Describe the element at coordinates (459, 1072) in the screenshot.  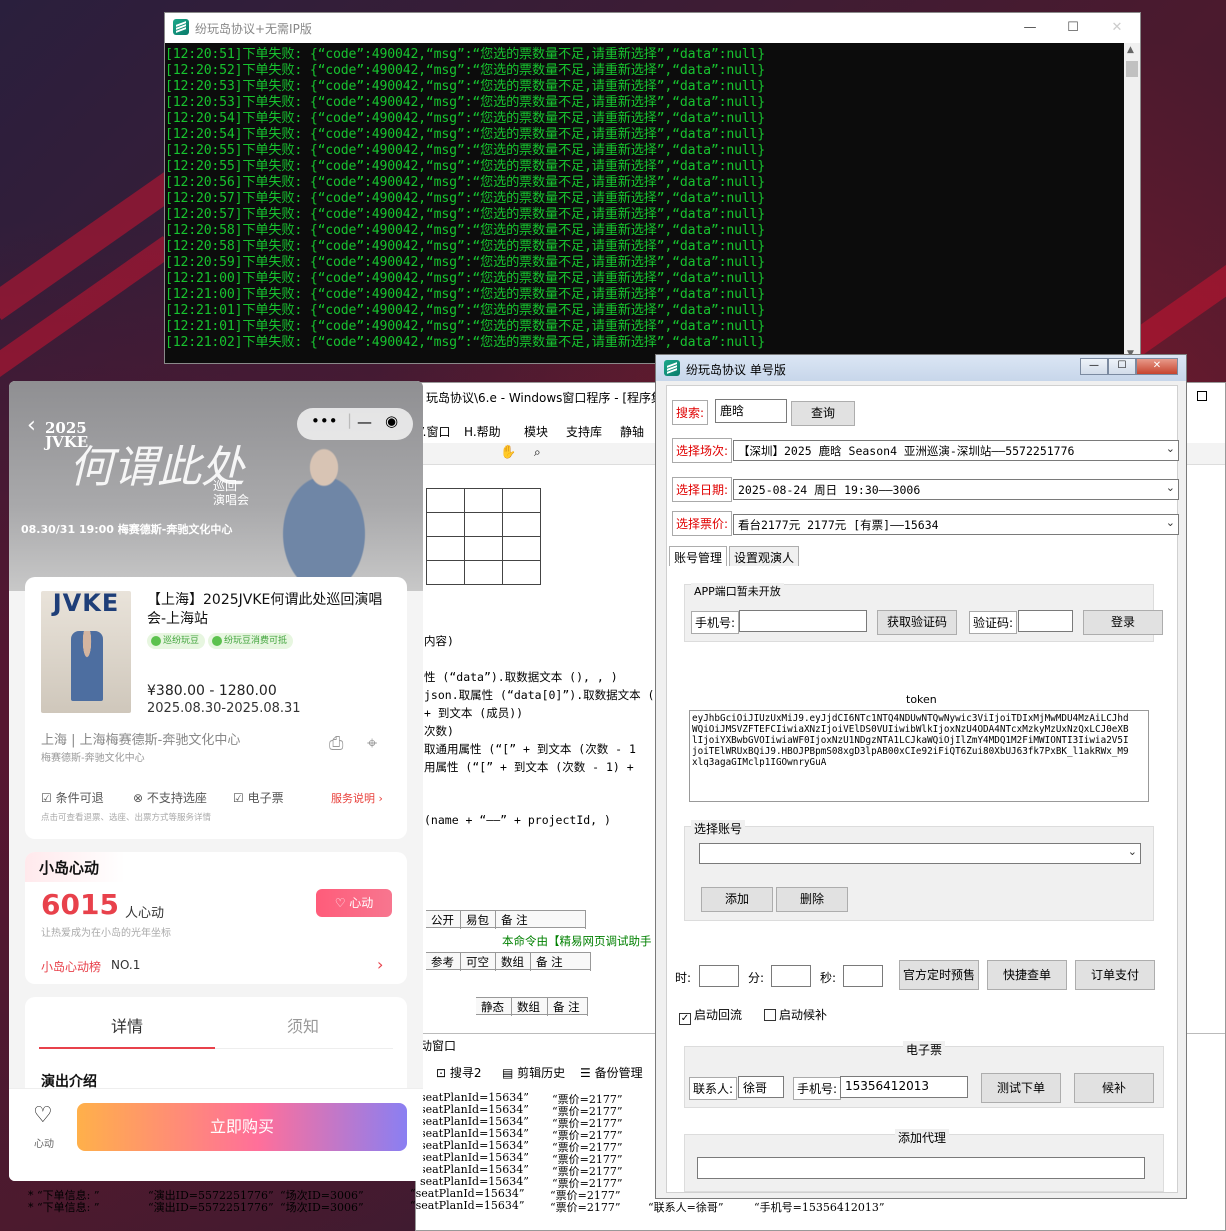
I see `search2-button: ⊡ 搜寻2` at that location.